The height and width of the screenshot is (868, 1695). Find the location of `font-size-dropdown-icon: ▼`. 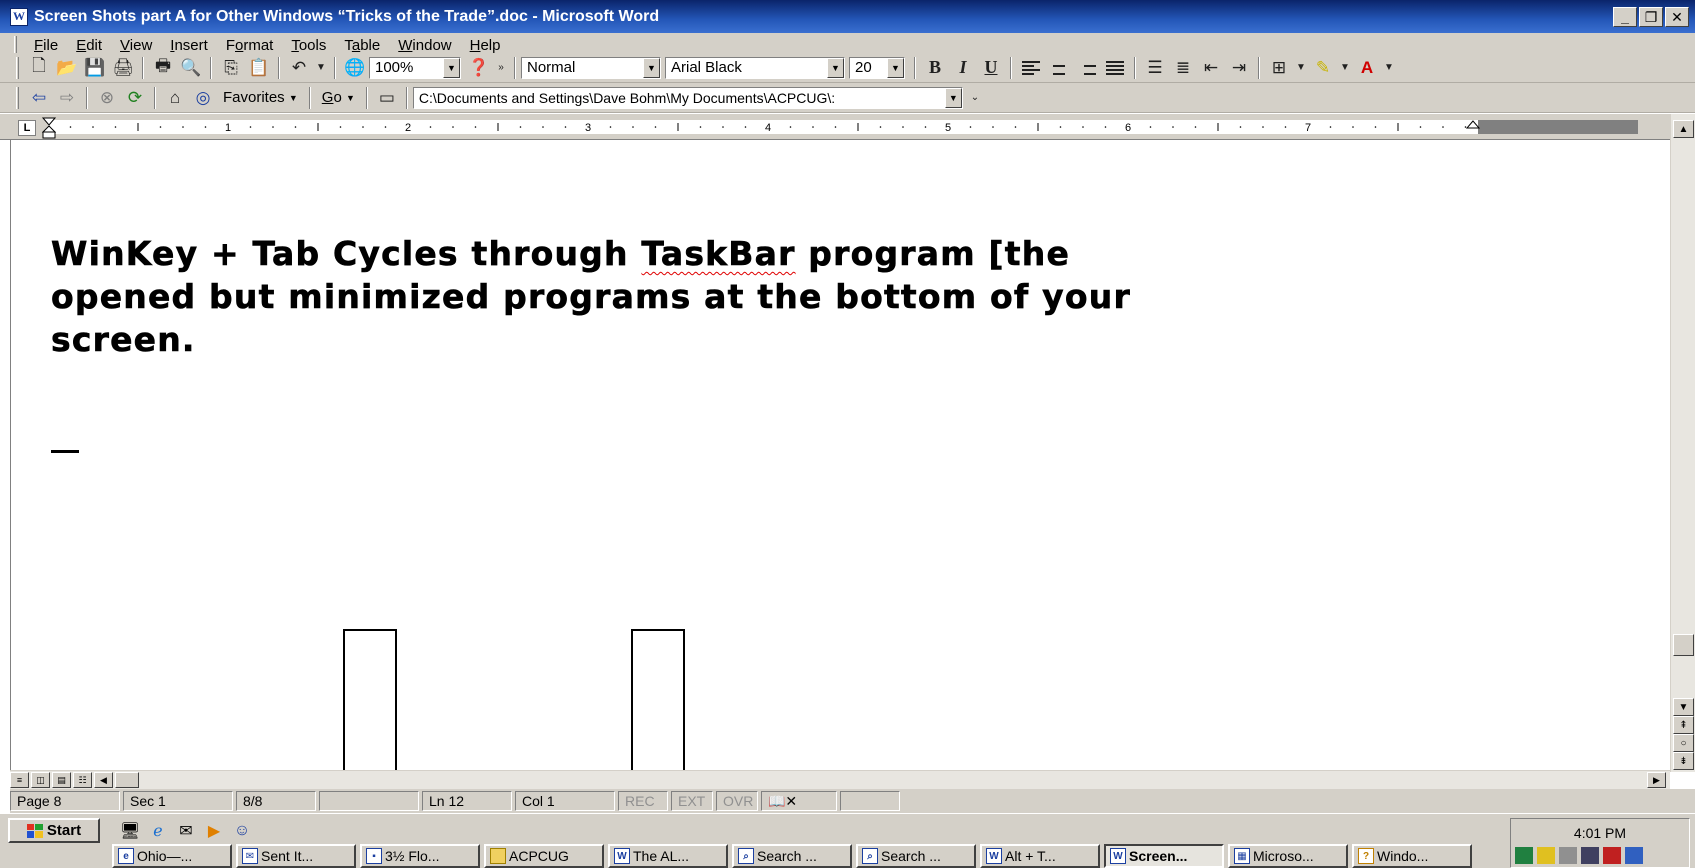

font-size-dropdown-icon: ▼ is located at coordinates (895, 67).